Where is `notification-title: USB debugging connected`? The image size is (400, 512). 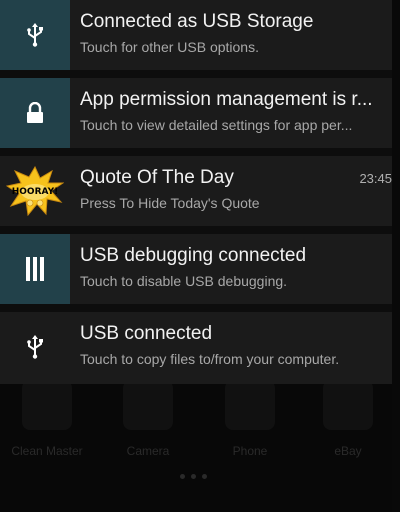 notification-title: USB debugging connected is located at coordinates (193, 255).